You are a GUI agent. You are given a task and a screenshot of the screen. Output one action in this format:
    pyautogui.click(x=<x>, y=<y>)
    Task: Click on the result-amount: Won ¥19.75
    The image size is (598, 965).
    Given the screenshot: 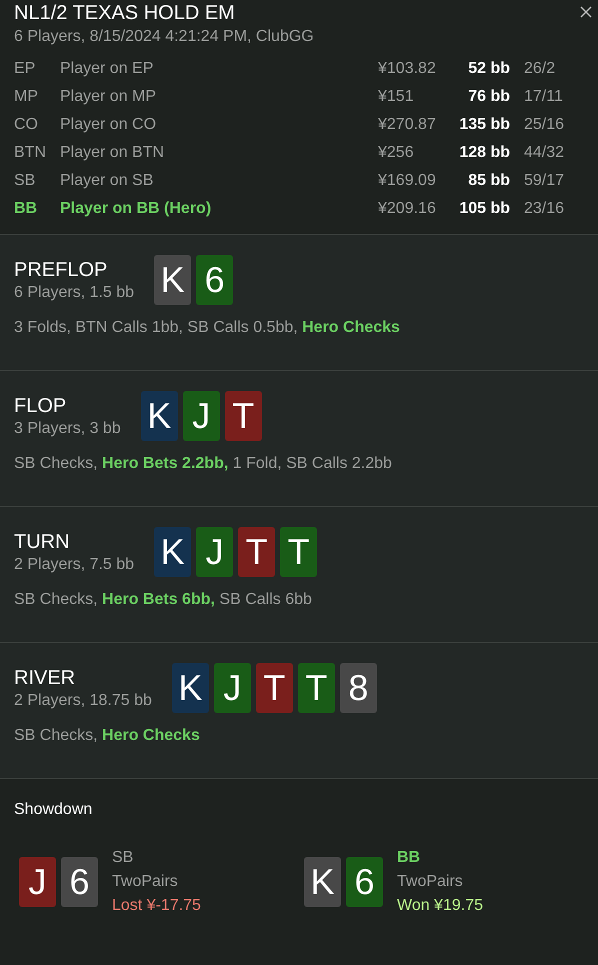 What is the action you would take?
    pyautogui.click(x=440, y=906)
    